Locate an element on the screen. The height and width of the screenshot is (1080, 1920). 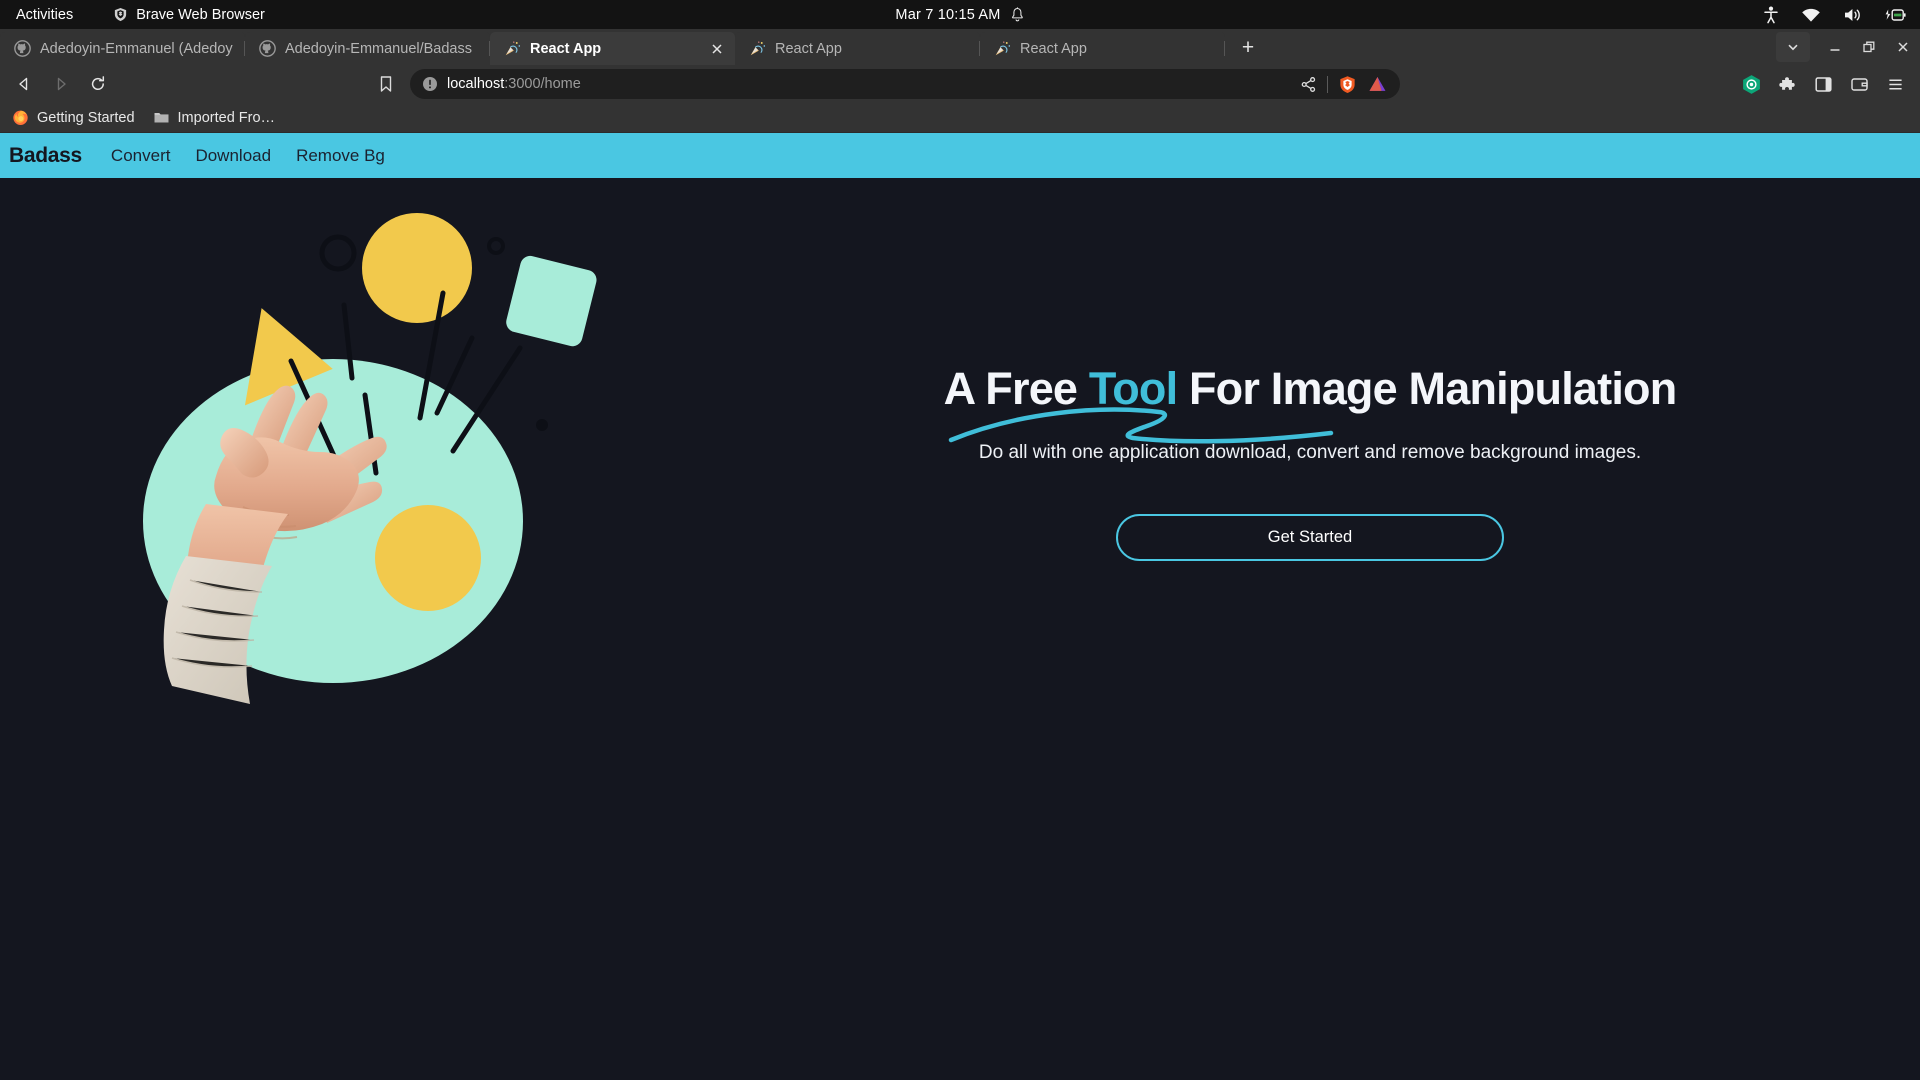
hero-title-part1: A Free is located at coordinates (1016, 388).